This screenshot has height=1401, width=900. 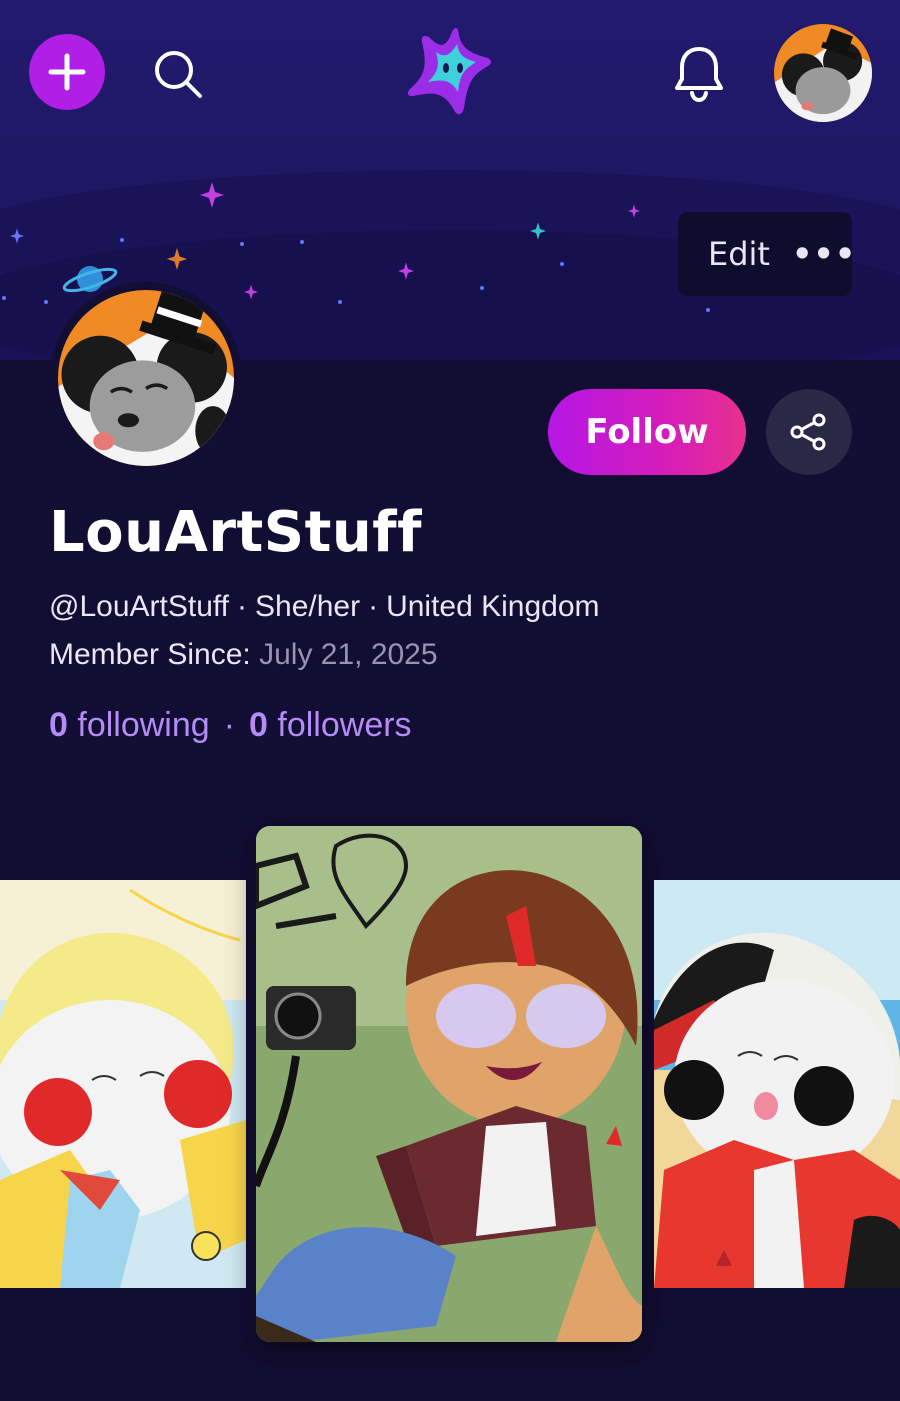 What do you see at coordinates (344, 725) in the screenshot?
I see `followers-label: followers` at bounding box center [344, 725].